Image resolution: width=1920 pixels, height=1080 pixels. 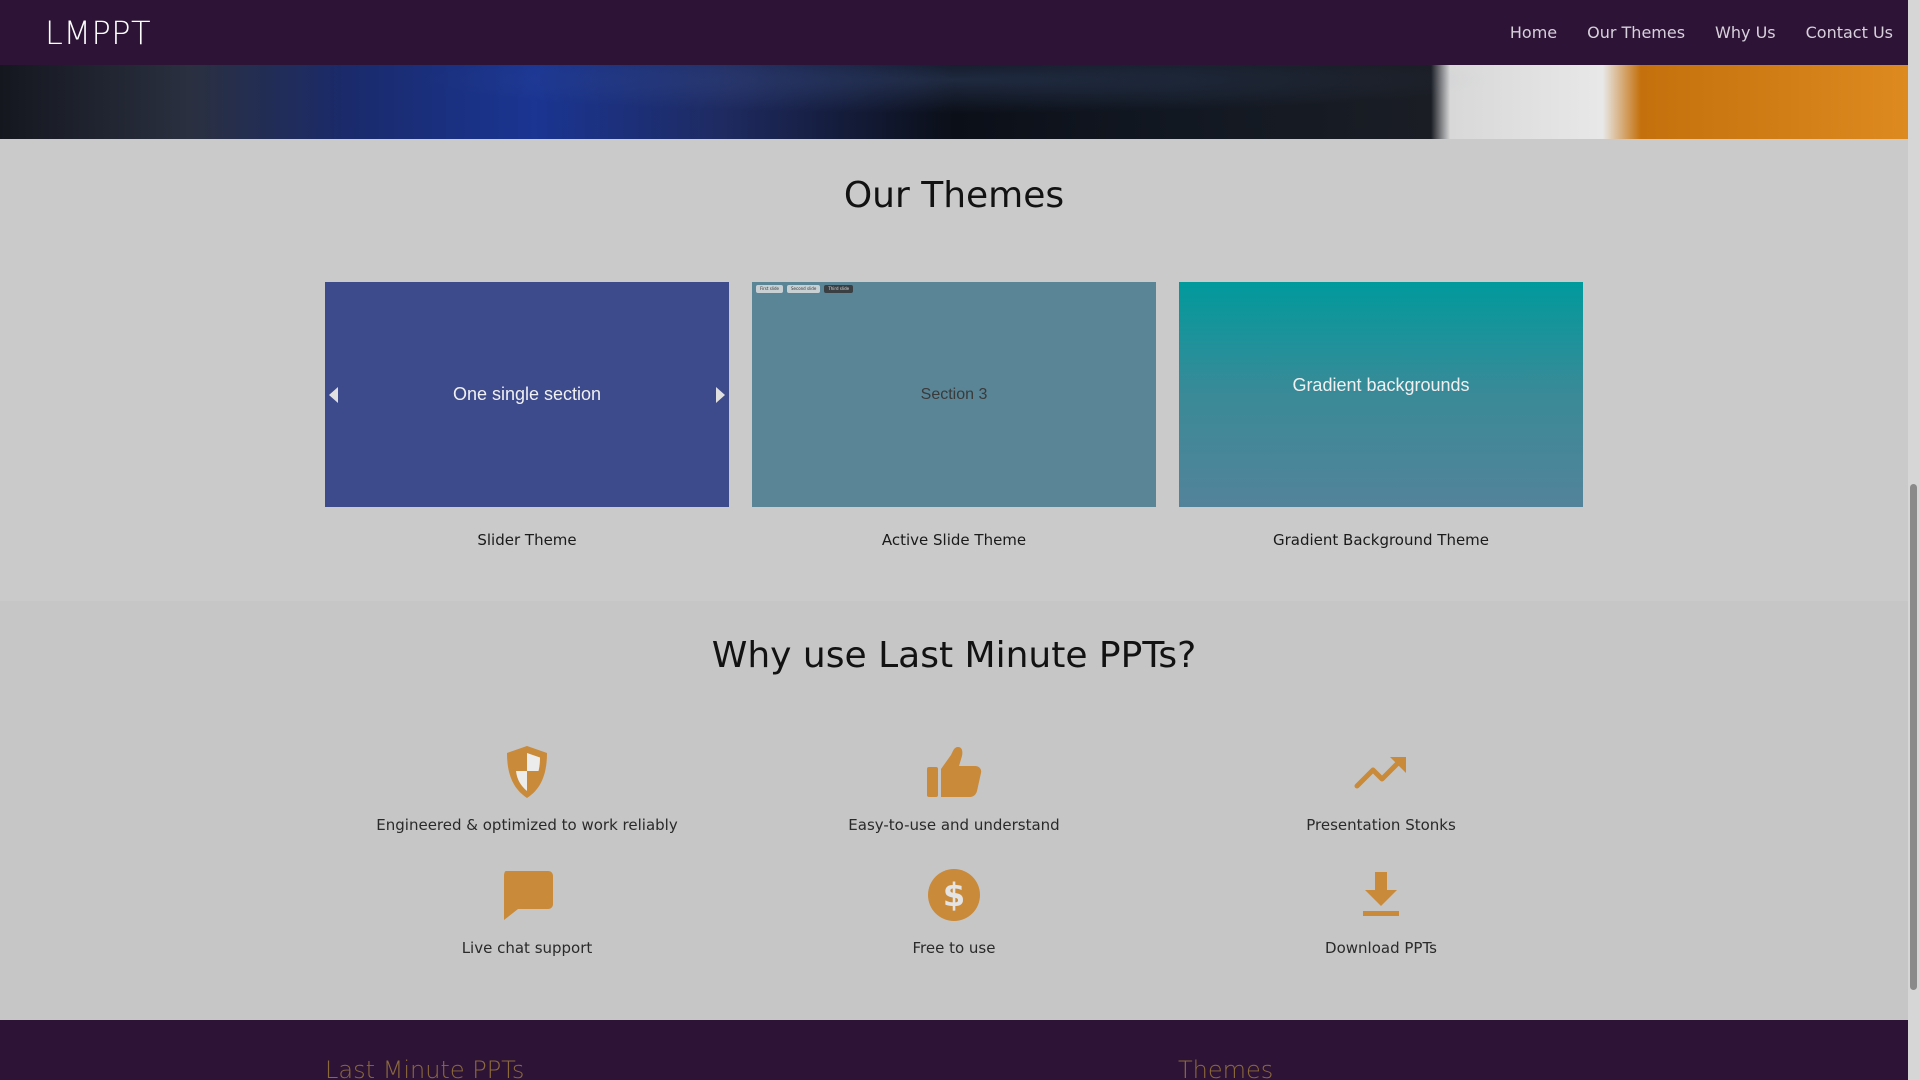 I want to click on theme-card-label: Gradient Background Theme, so click(x=1381, y=540).